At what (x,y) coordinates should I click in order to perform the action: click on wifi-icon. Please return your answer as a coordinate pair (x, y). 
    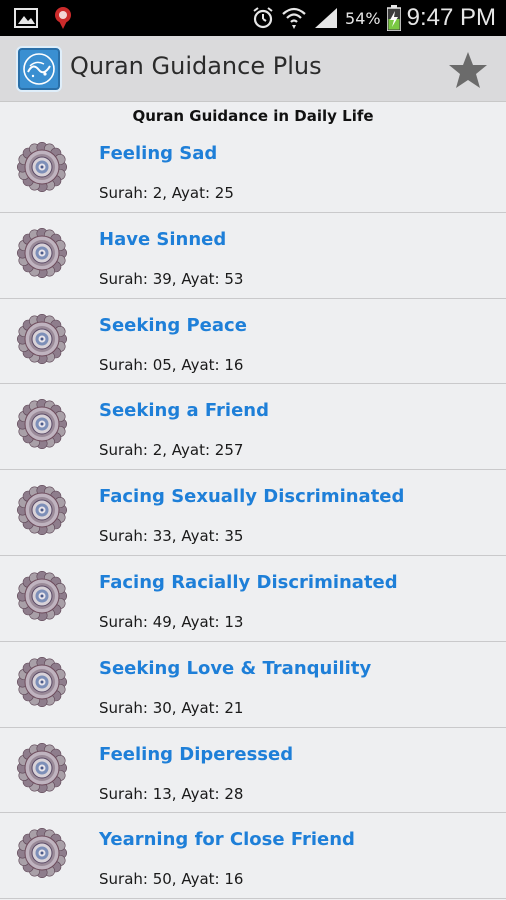
    Looking at the image, I should click on (294, 18).